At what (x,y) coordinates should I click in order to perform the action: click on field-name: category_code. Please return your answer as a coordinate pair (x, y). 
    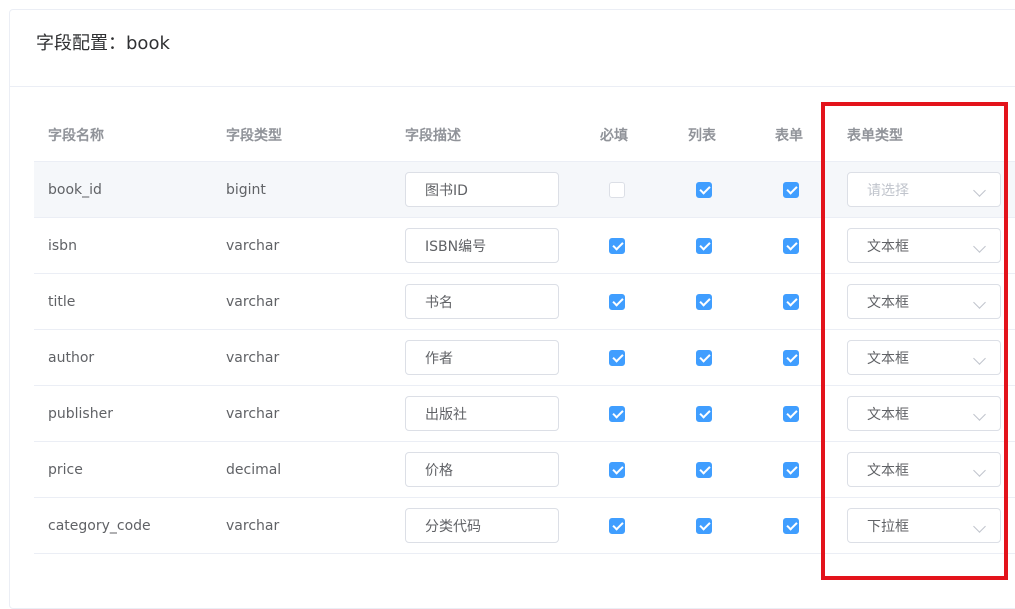
    Looking at the image, I should click on (99, 525).